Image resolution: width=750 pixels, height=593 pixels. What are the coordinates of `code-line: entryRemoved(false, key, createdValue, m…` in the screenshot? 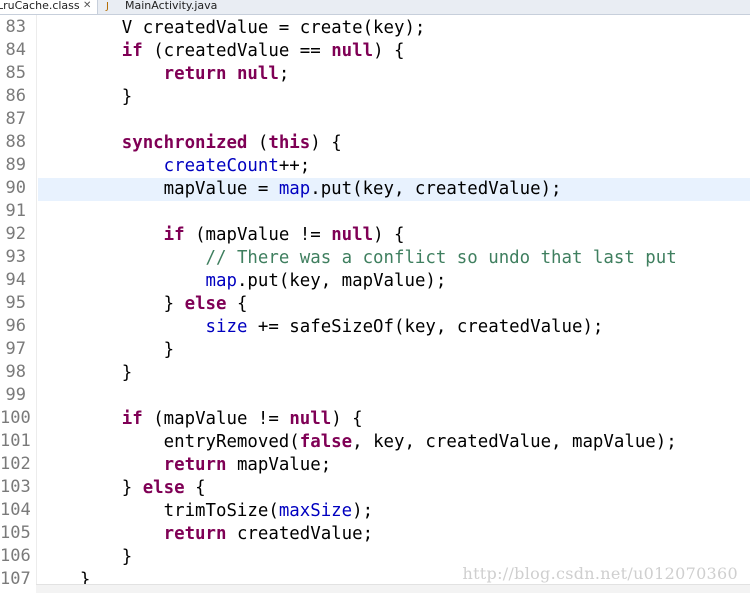 It's located at (394, 442).